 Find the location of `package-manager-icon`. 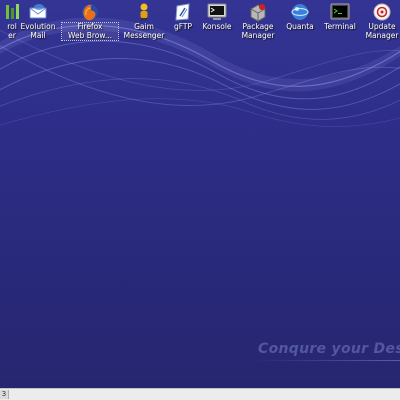

package-manager-icon is located at coordinates (258, 13).